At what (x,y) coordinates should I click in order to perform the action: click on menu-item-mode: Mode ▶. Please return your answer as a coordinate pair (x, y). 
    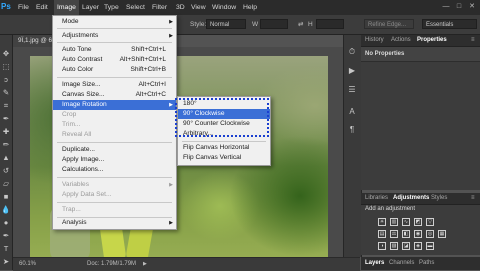
    Looking at the image, I should click on (114, 22).